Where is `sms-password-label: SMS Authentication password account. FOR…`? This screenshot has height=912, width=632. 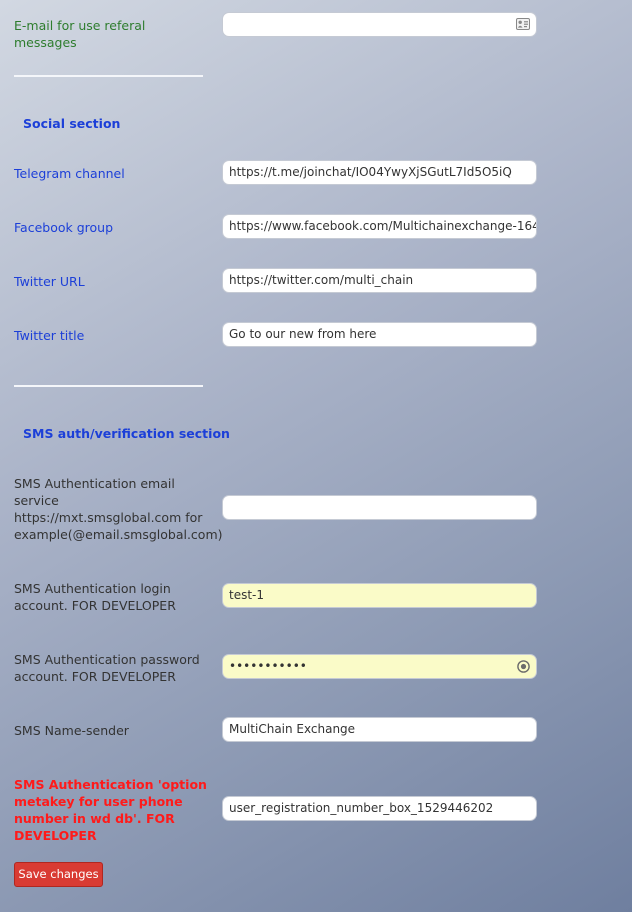 sms-password-label: SMS Authentication password account. FOR… is located at coordinates (107, 668).